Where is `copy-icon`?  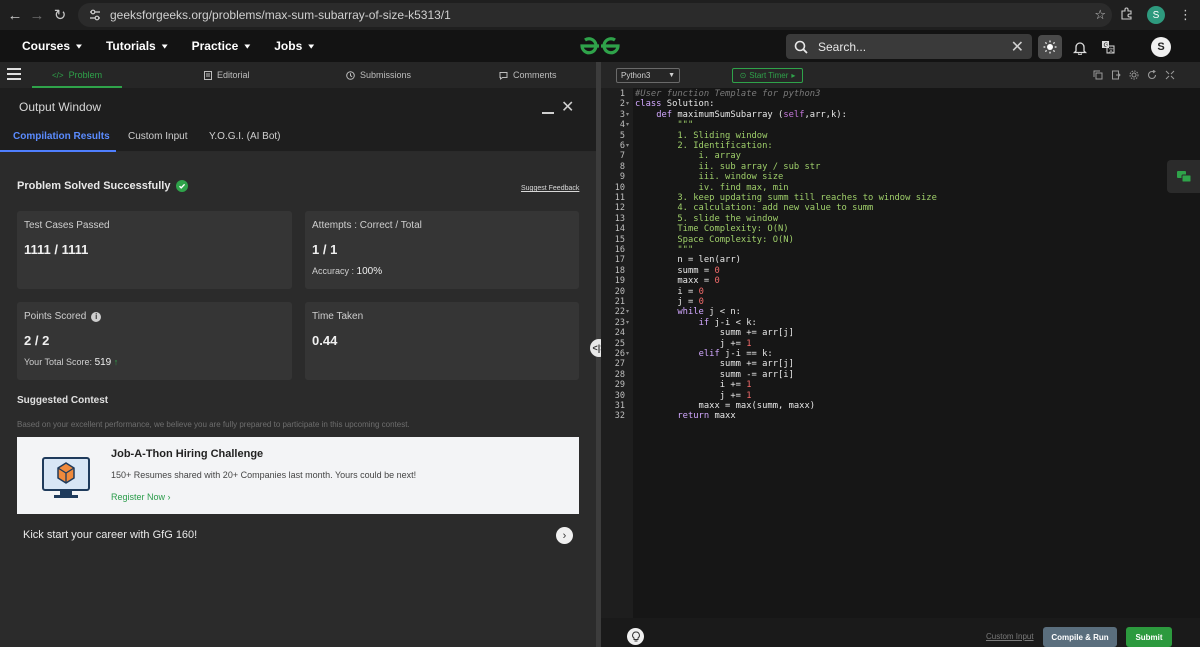
copy-icon is located at coordinates (1098, 75).